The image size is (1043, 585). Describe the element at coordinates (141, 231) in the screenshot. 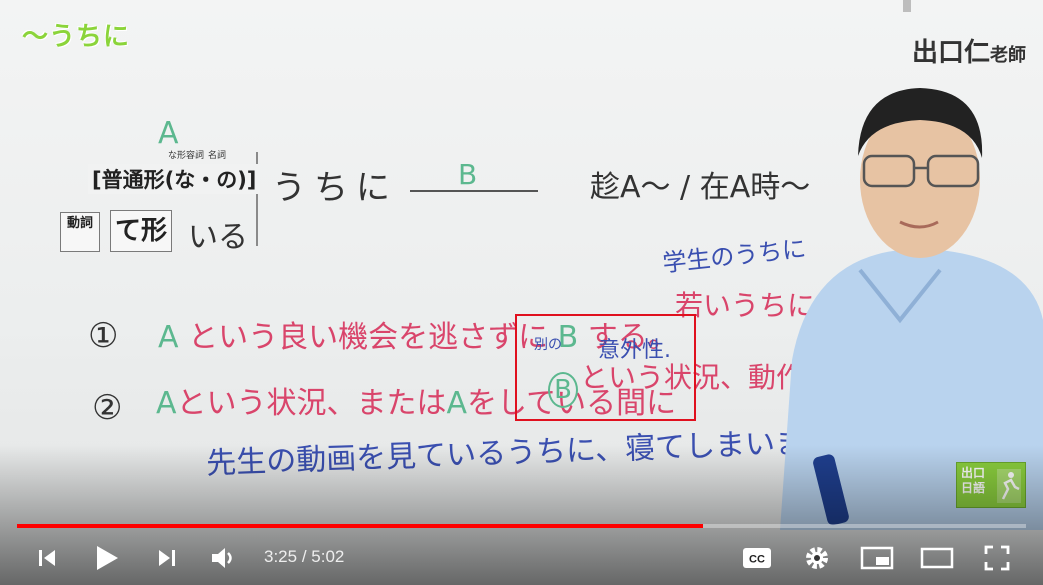

I see `te-form-box: て形` at that location.